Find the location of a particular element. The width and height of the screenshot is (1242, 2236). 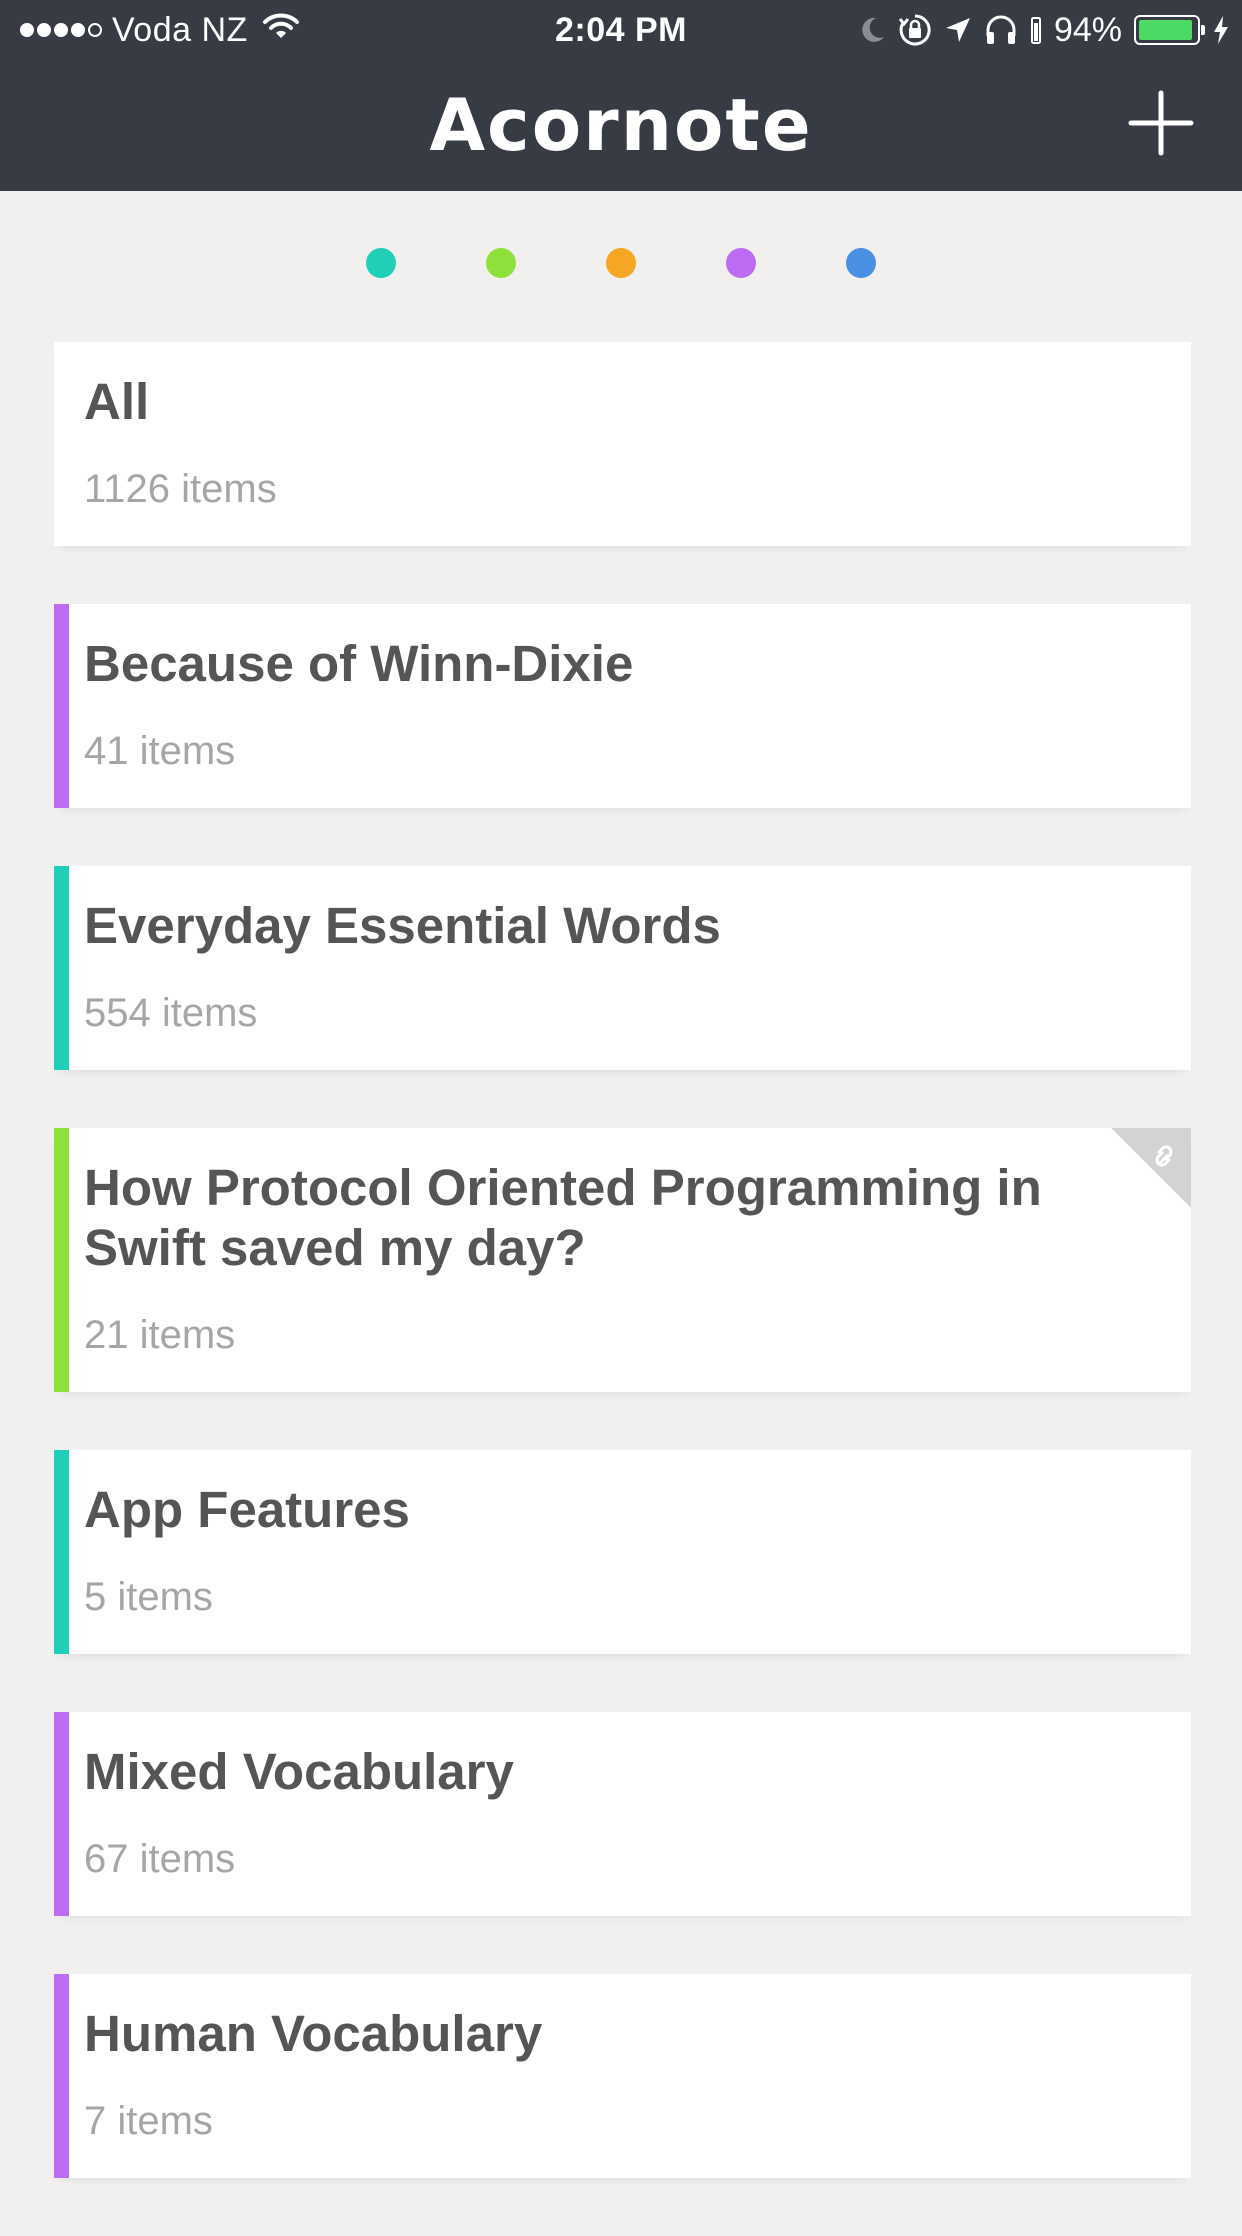

folder-card: Mixed Vocabulary 67 items is located at coordinates (622, 1814).